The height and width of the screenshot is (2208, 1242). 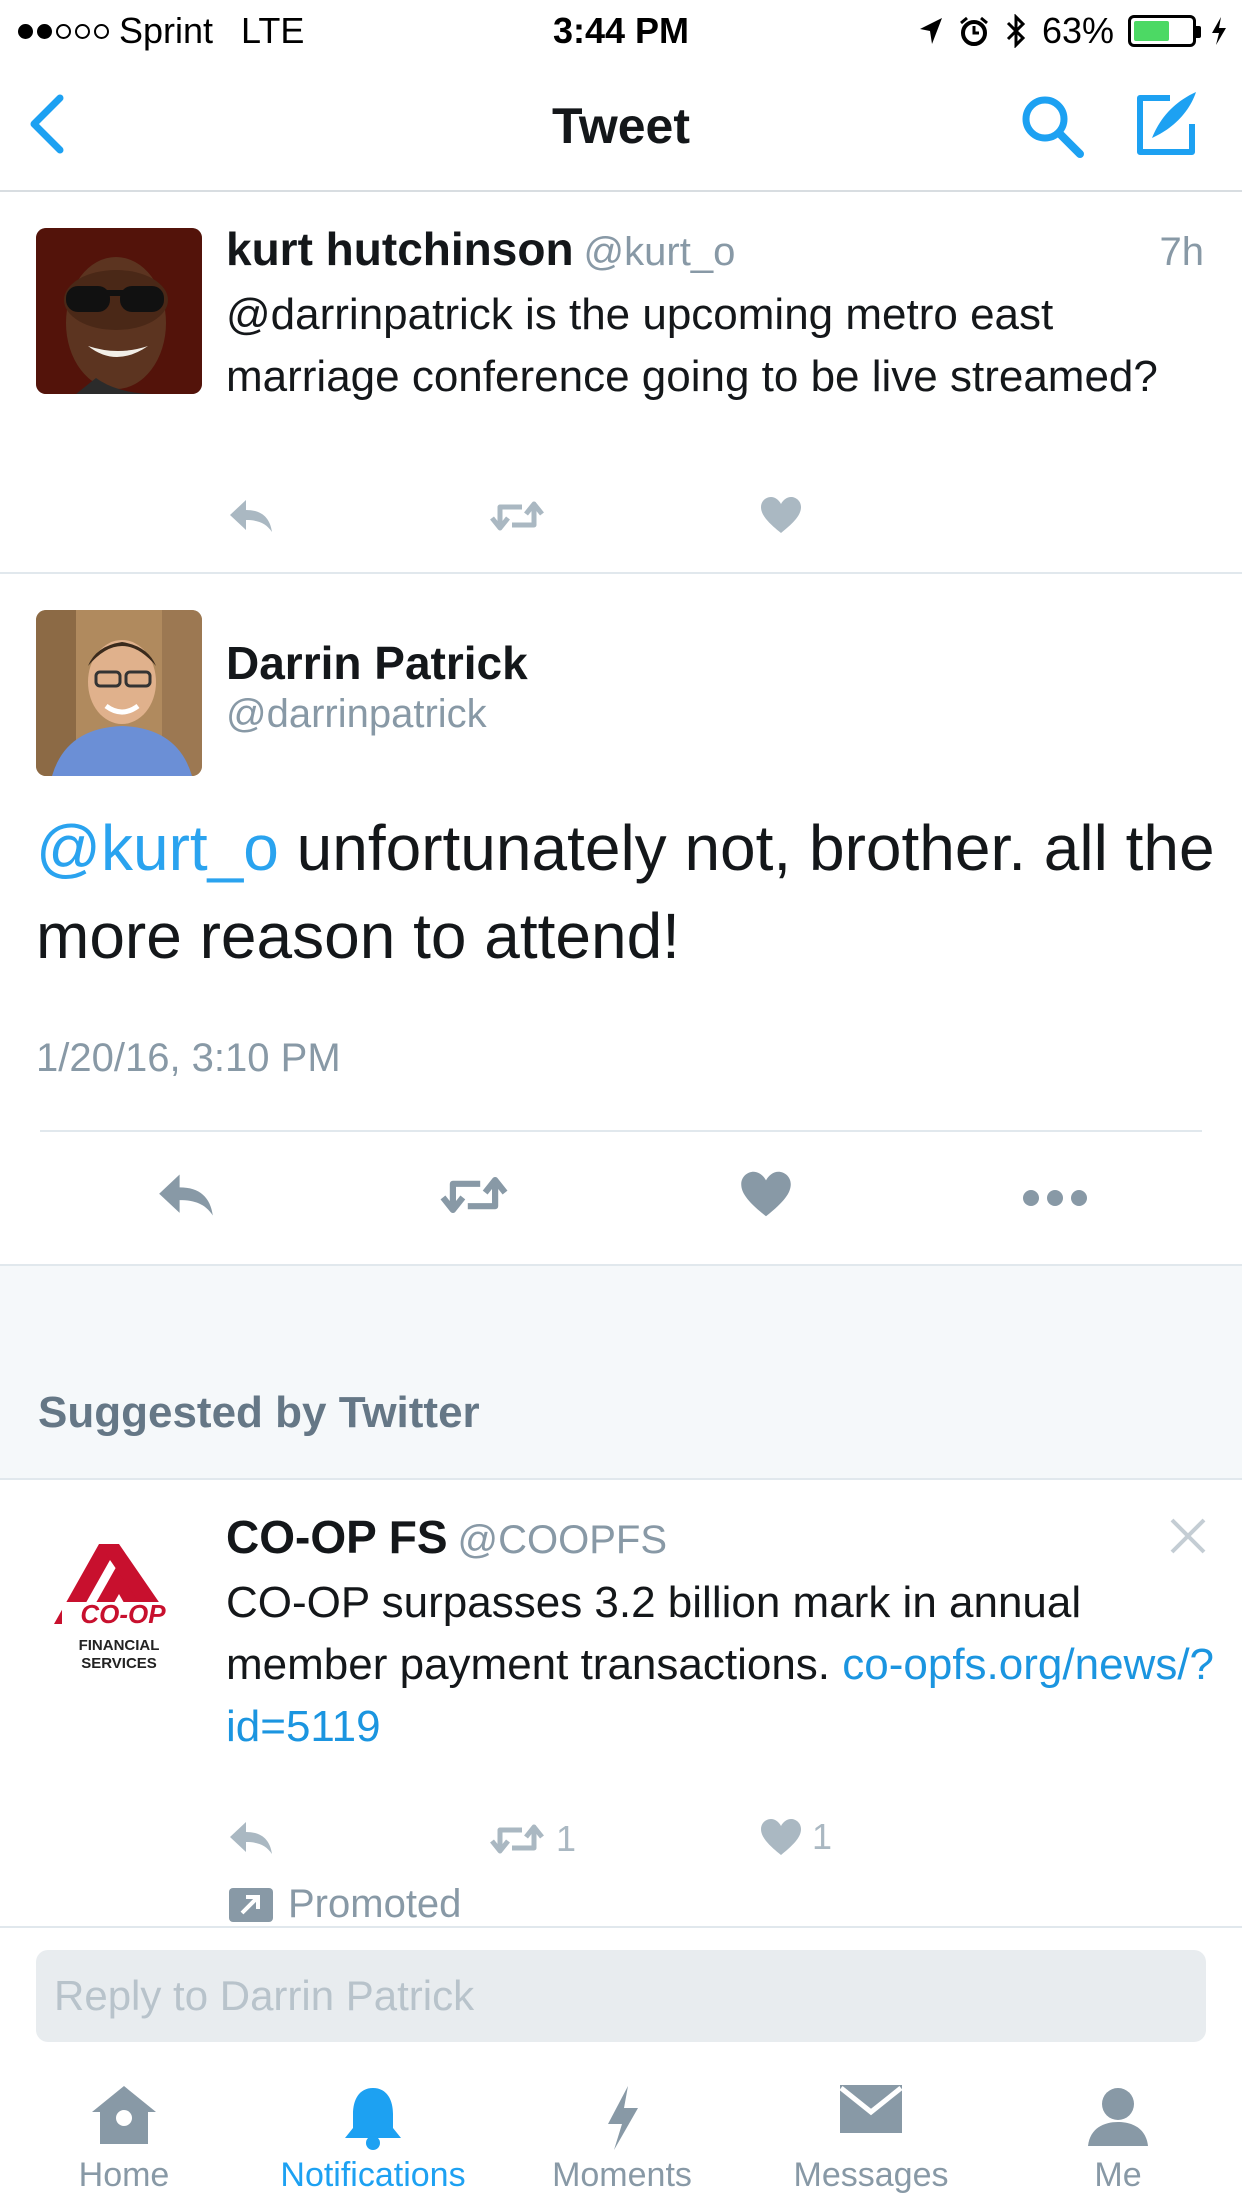 I want to click on lightning-icon, so click(x=623, y=2118).